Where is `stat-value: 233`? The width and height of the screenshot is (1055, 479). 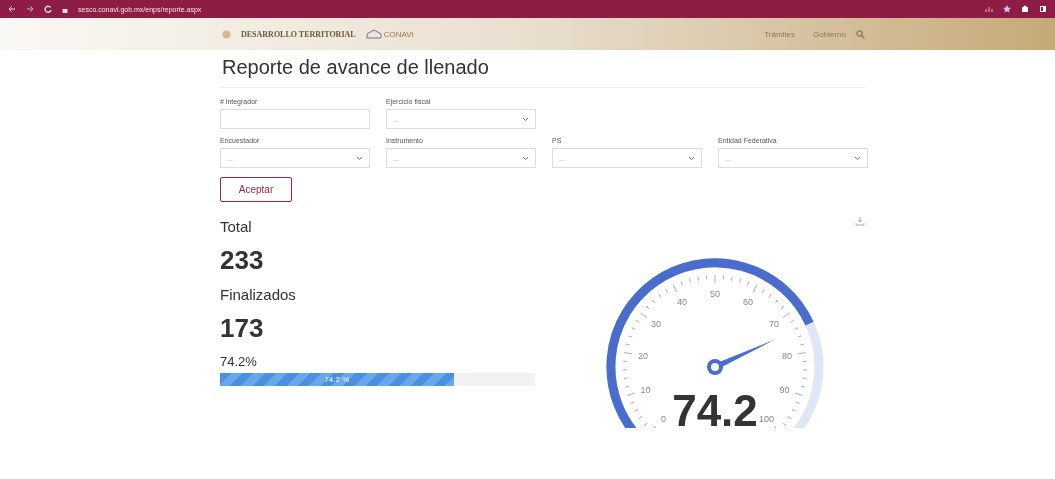
stat-value: 233 is located at coordinates (242, 260).